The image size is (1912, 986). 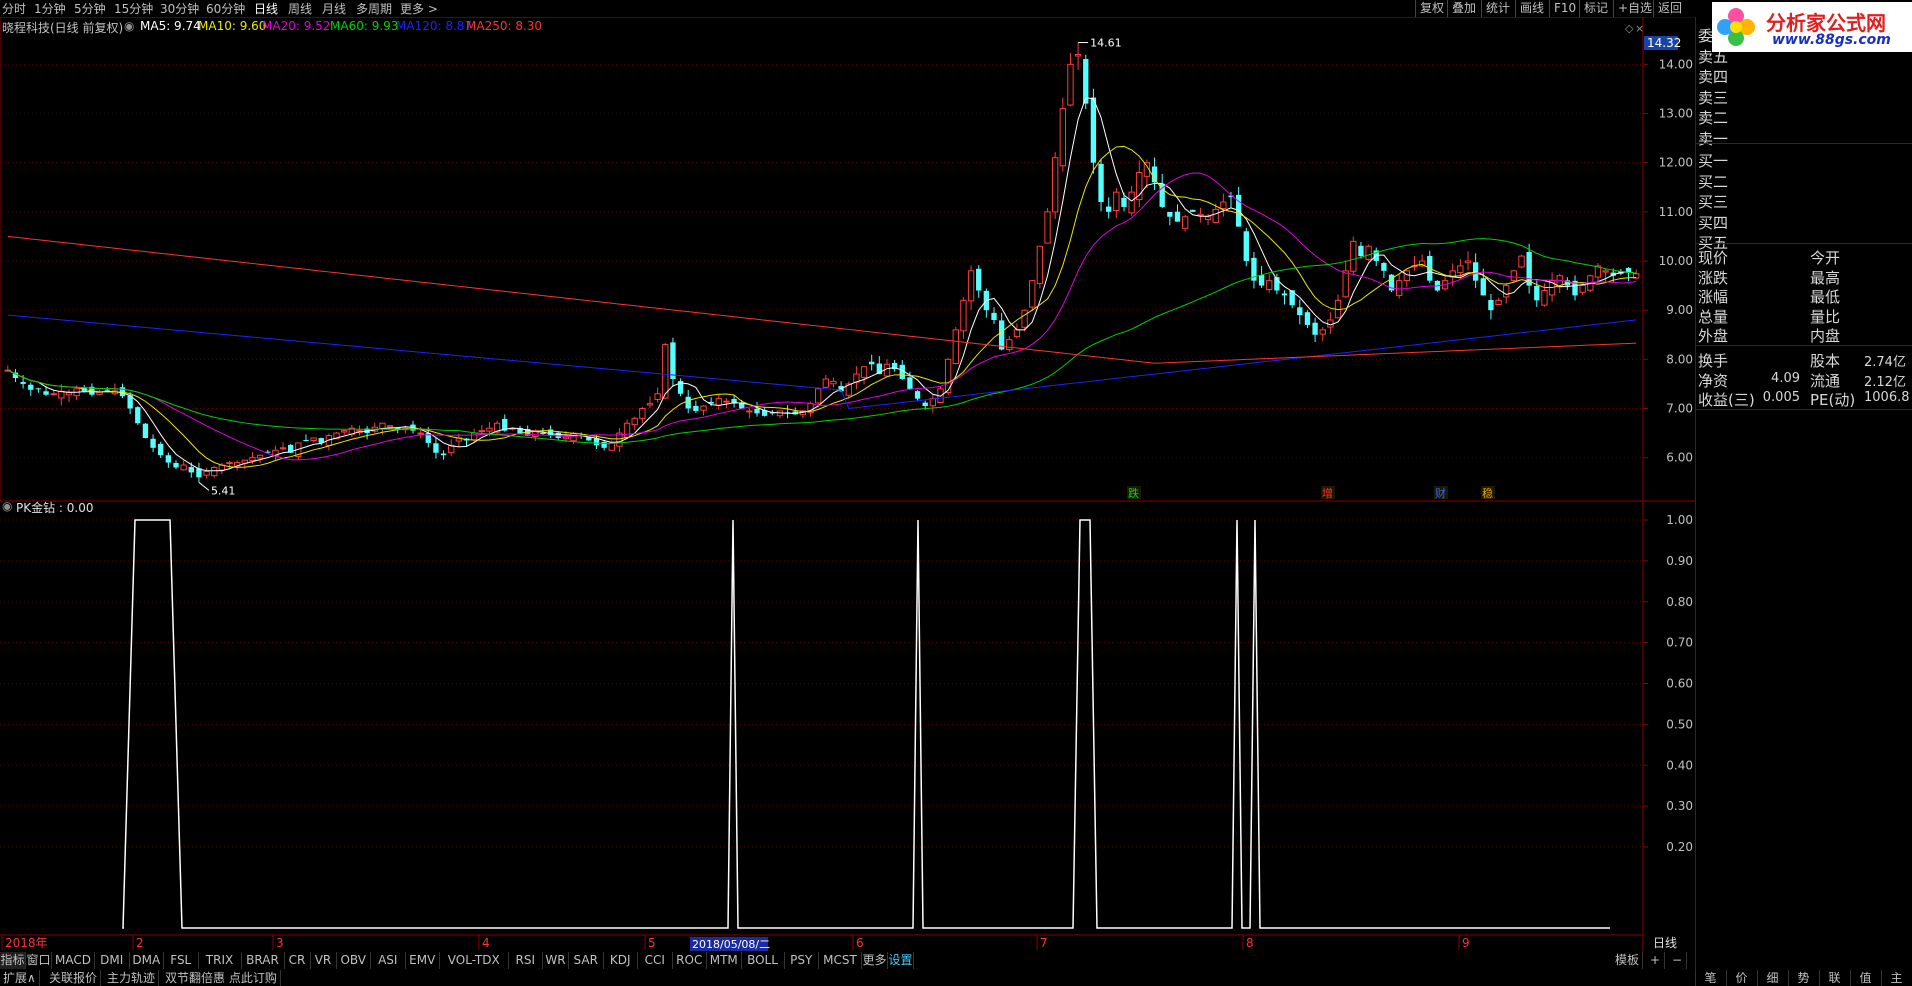 I want to click on orderbook-label: 买四, so click(x=1713, y=222).